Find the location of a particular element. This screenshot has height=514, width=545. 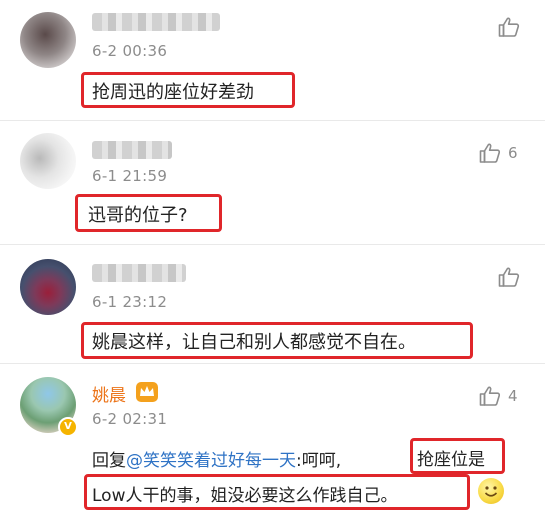

username: 姚晨 is located at coordinates (109, 393).